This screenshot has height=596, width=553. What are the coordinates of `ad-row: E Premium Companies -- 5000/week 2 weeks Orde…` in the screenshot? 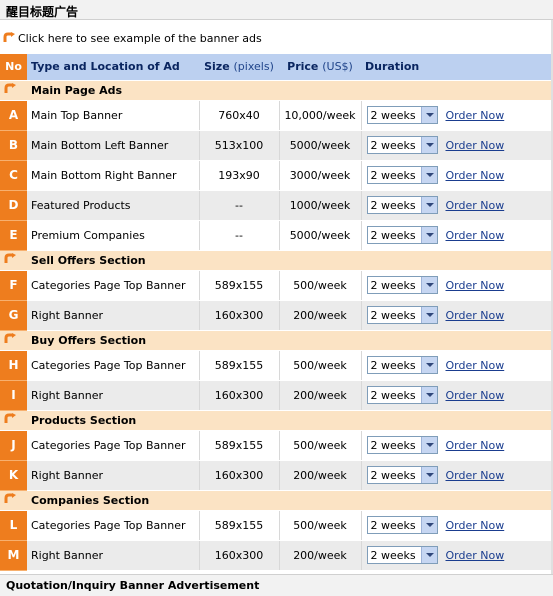 It's located at (276, 235).